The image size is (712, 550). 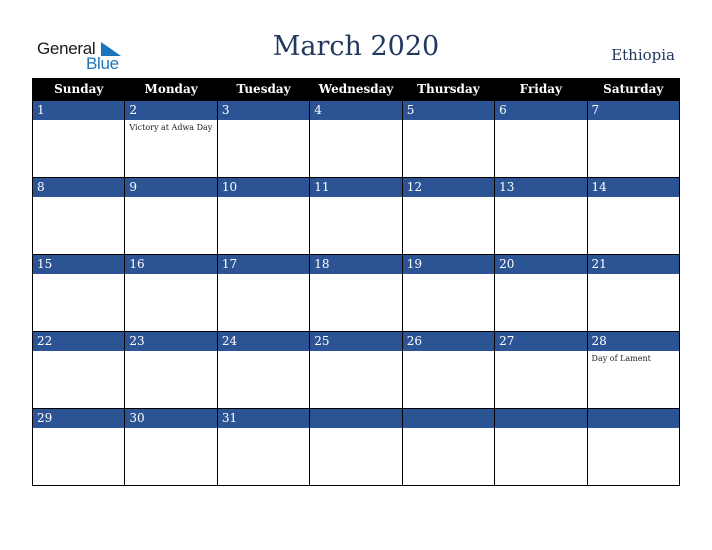 What do you see at coordinates (356, 264) in the screenshot?
I see `day-number: 18` at bounding box center [356, 264].